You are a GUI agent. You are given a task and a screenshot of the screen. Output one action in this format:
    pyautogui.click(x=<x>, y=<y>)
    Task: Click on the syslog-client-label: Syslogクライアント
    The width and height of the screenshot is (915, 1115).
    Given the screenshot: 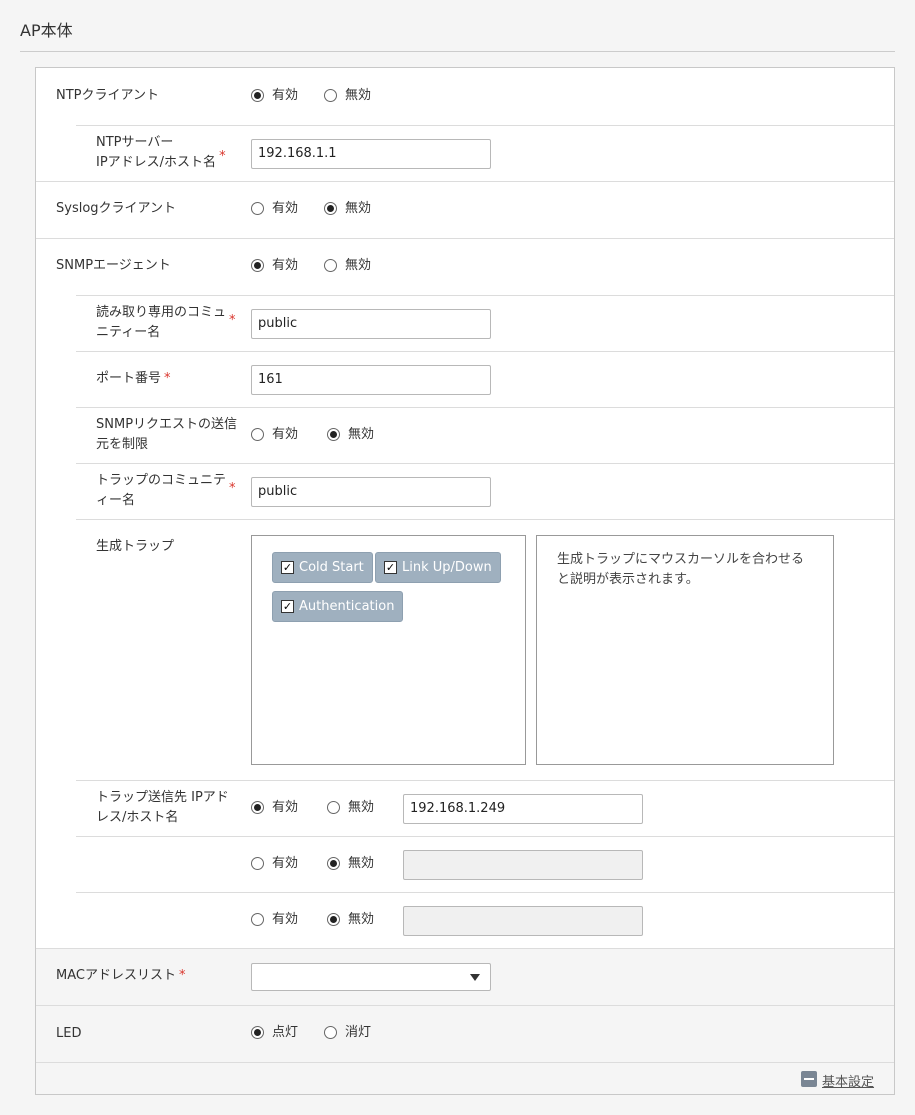 What is the action you would take?
    pyautogui.click(x=116, y=208)
    